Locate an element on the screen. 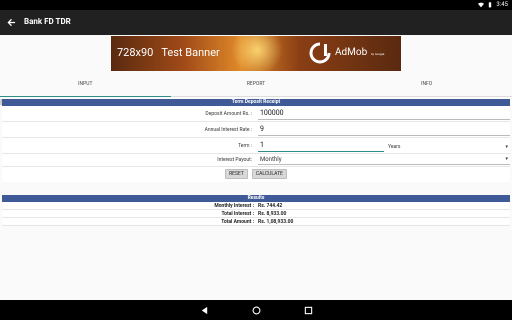 The width and height of the screenshot is (512, 320). admob-icon is located at coordinates (320, 53).